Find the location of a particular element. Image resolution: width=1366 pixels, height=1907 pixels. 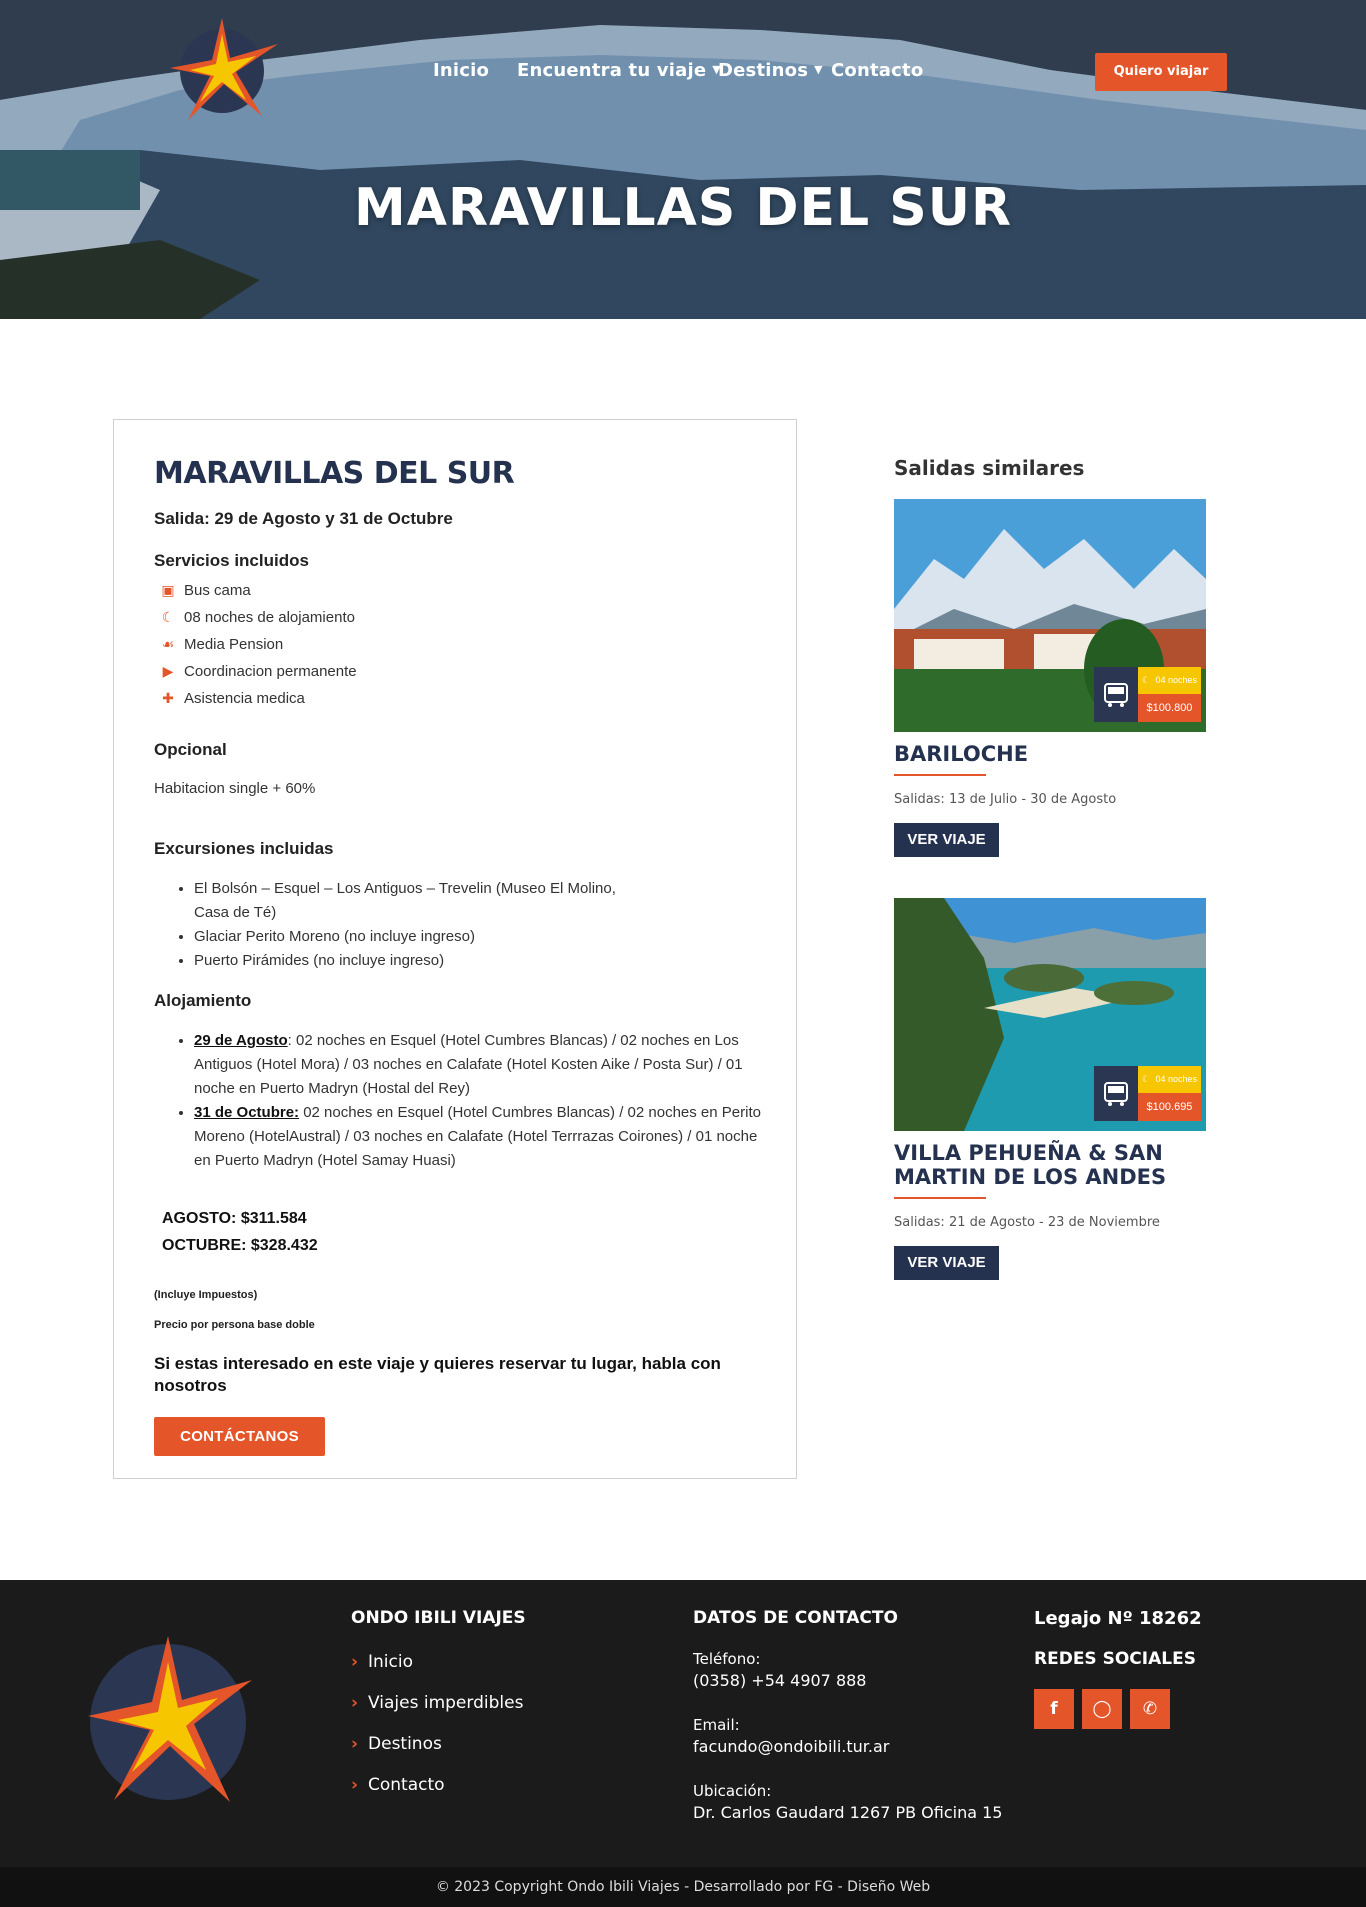

phone-label: Teléfono: is located at coordinates (727, 1659).